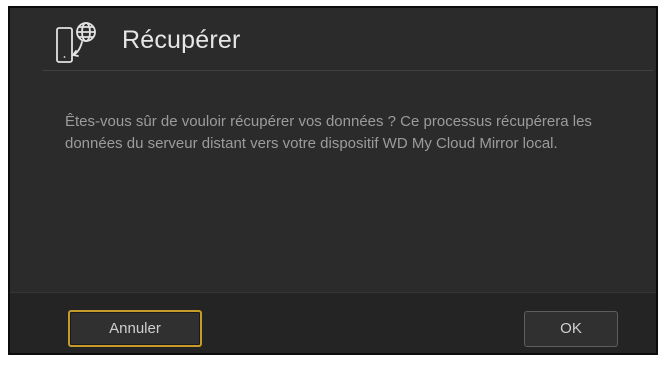  I want to click on device-globe-restore-icon, so click(77, 43).